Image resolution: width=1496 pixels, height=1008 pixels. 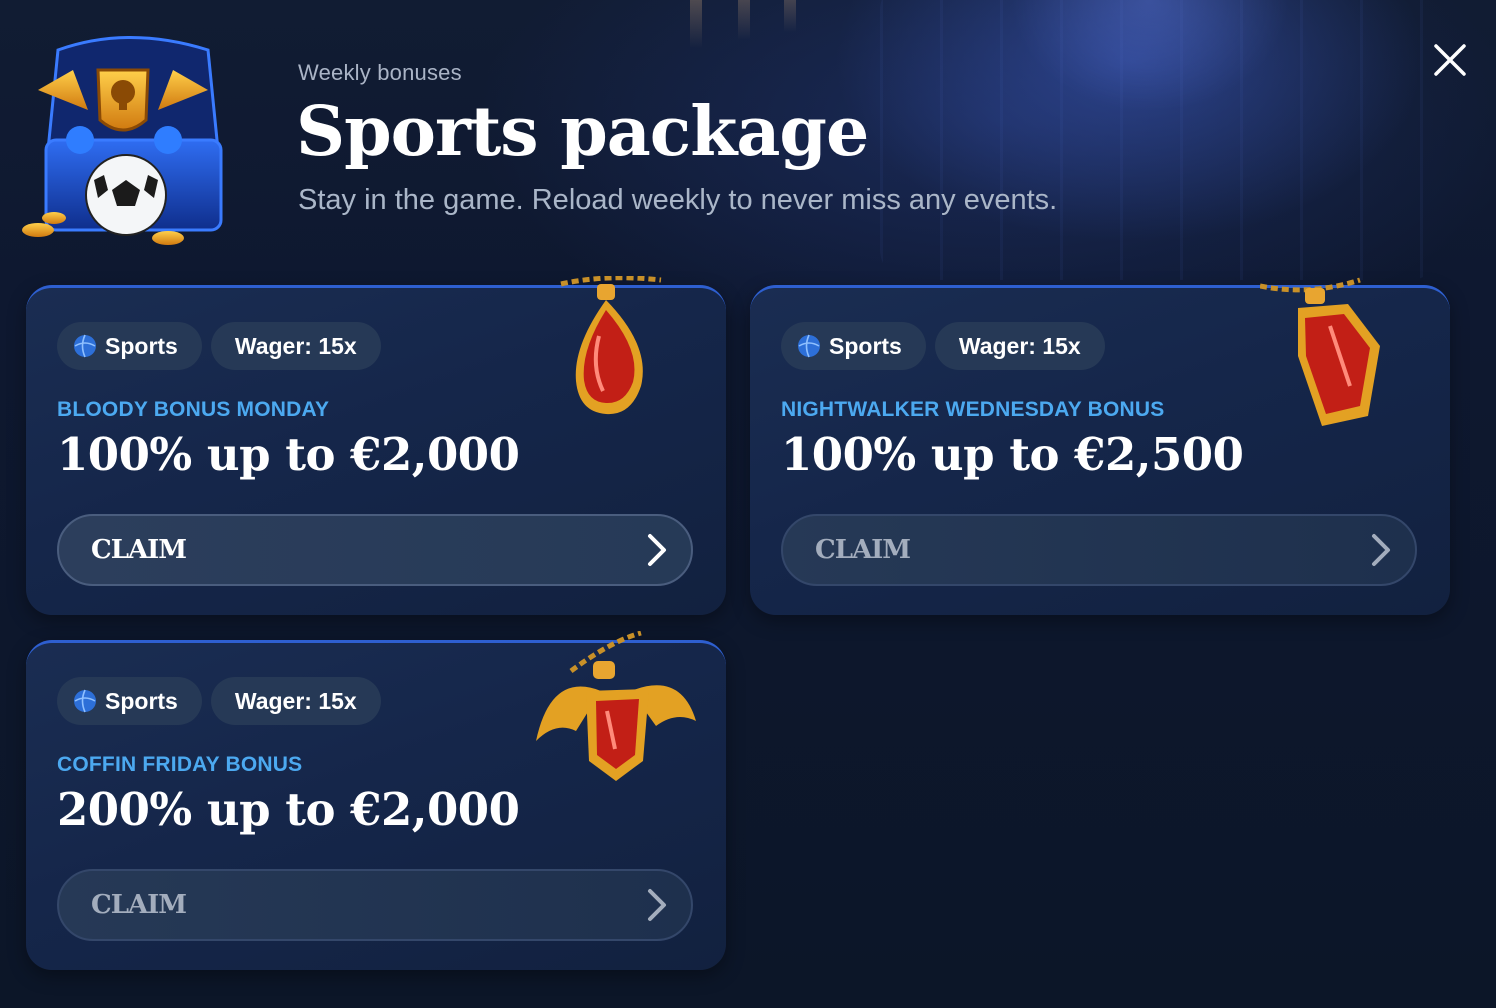 What do you see at coordinates (1160, 140) in the screenshot?
I see `stained-glass-window-decoration` at bounding box center [1160, 140].